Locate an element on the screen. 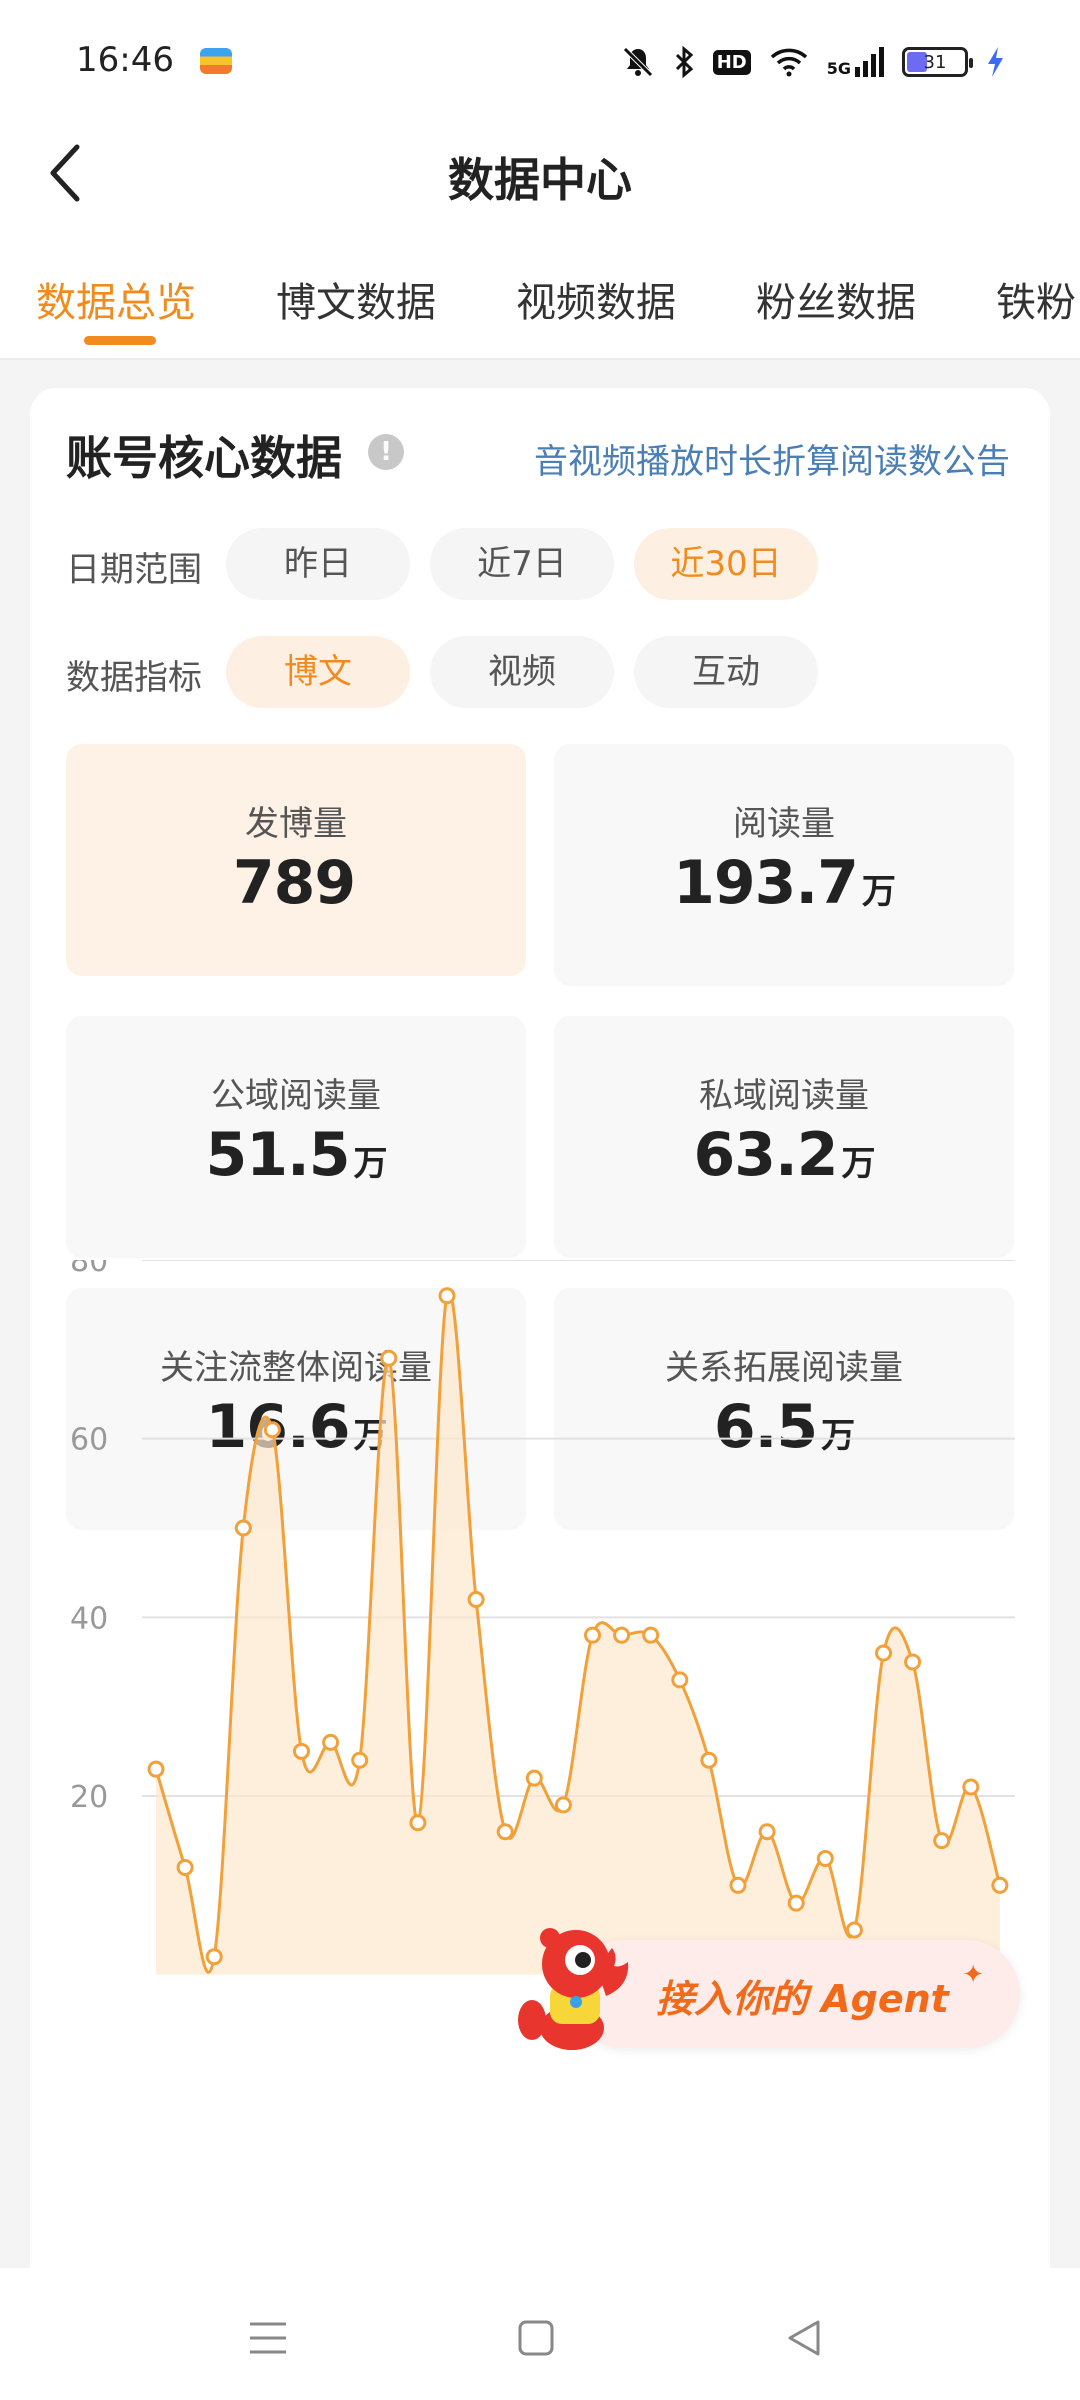 This screenshot has width=1080, height=2400. charging-icon is located at coordinates (995, 62).